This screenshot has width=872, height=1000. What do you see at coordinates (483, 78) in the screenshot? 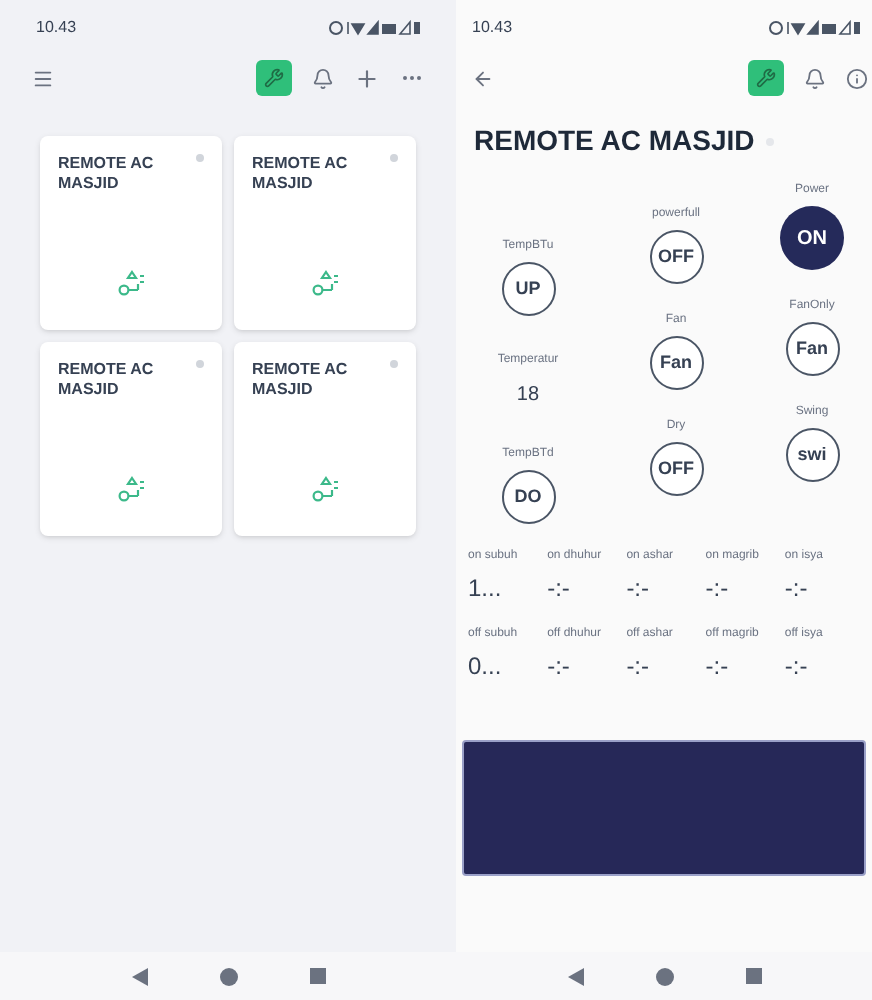
I see `back-icon` at bounding box center [483, 78].